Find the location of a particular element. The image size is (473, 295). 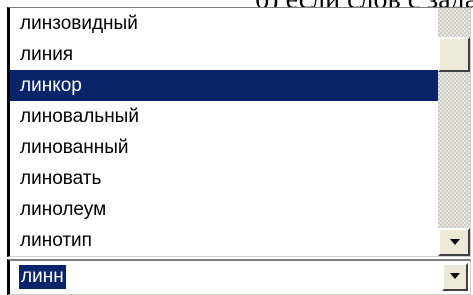

list-item: линовать is located at coordinates (224, 178).